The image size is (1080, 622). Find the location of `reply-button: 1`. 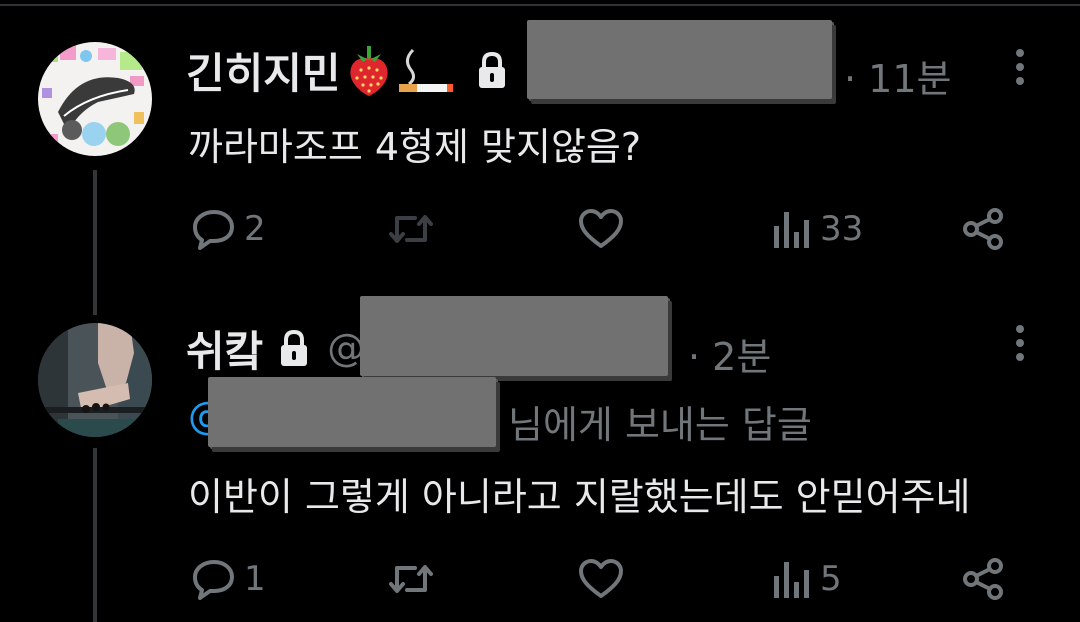

reply-button: 1 is located at coordinates (229, 579).